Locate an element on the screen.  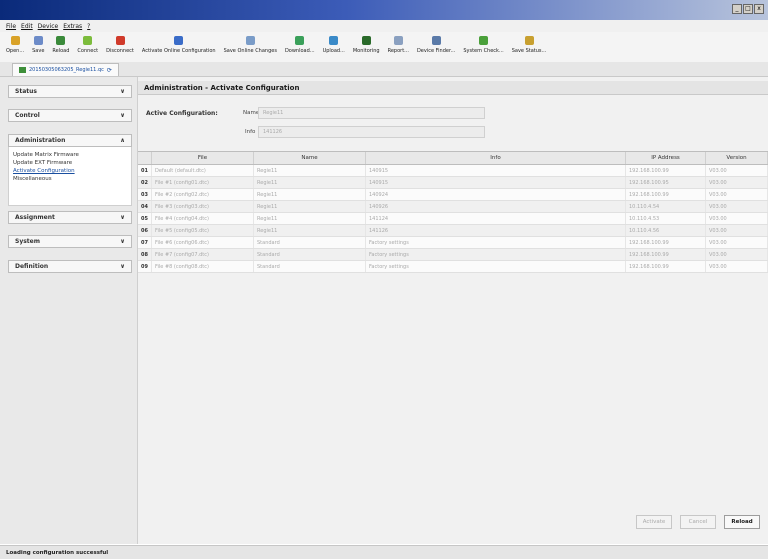
tab-close-icon: ⟳ is located at coordinates (109, 70).